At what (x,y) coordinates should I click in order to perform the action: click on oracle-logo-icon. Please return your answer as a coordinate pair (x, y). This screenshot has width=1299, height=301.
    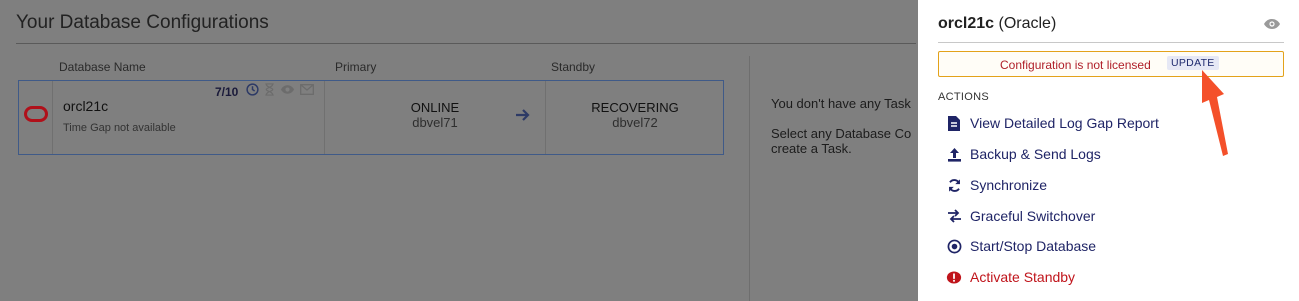
    Looking at the image, I should click on (36, 114).